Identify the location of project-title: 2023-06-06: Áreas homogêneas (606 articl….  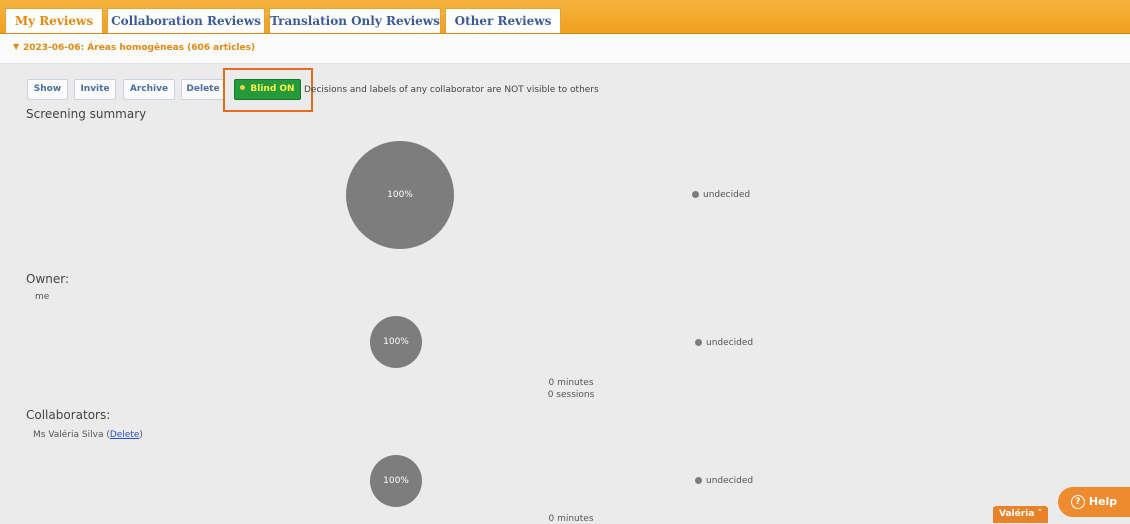
(139, 48).